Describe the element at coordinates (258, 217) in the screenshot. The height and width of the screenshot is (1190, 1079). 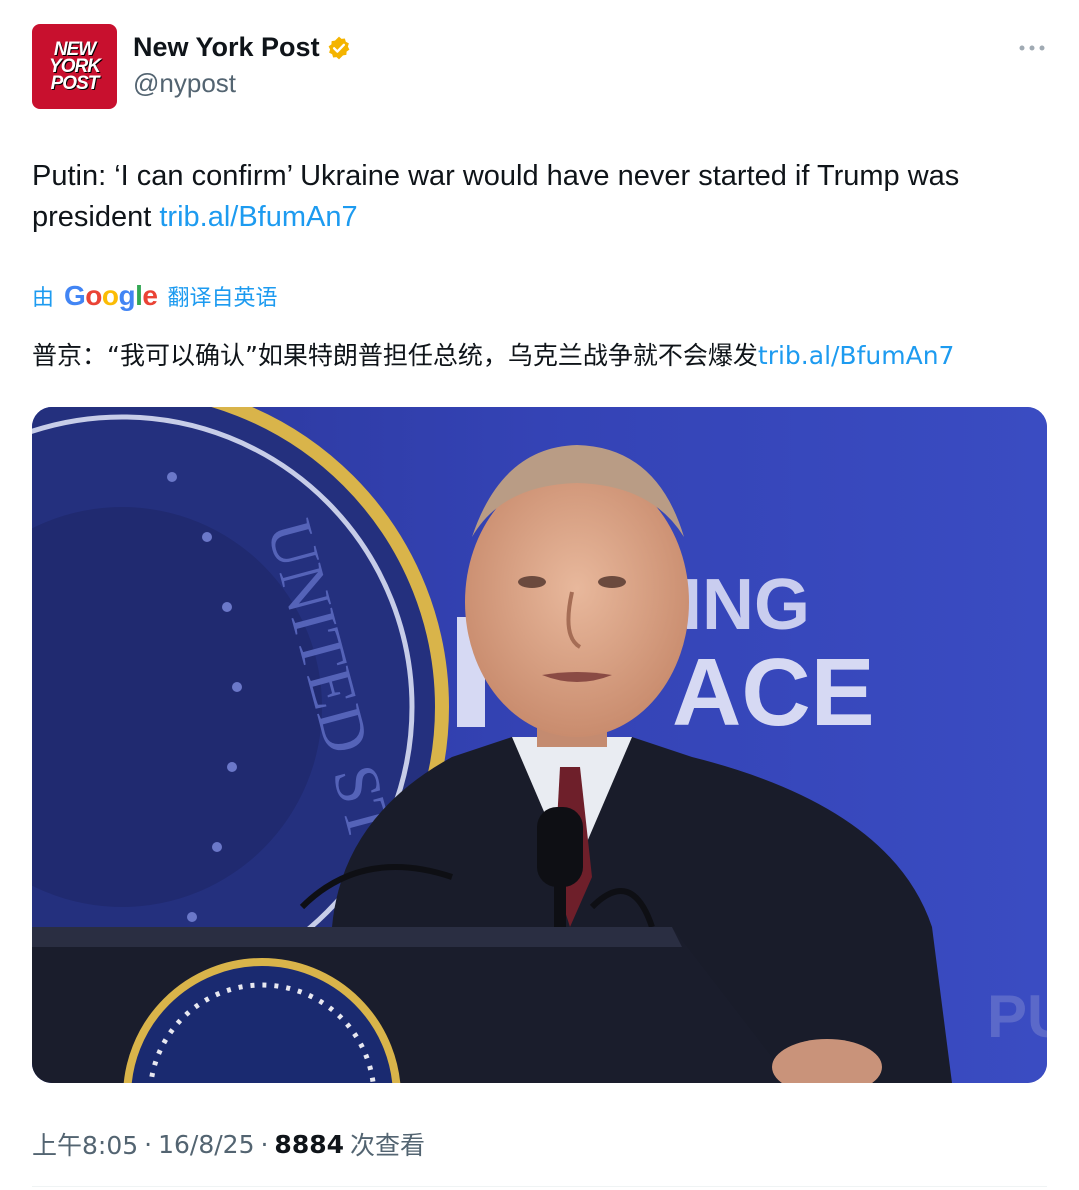
I see `tweet-link: trib.al/BfumAn7` at that location.